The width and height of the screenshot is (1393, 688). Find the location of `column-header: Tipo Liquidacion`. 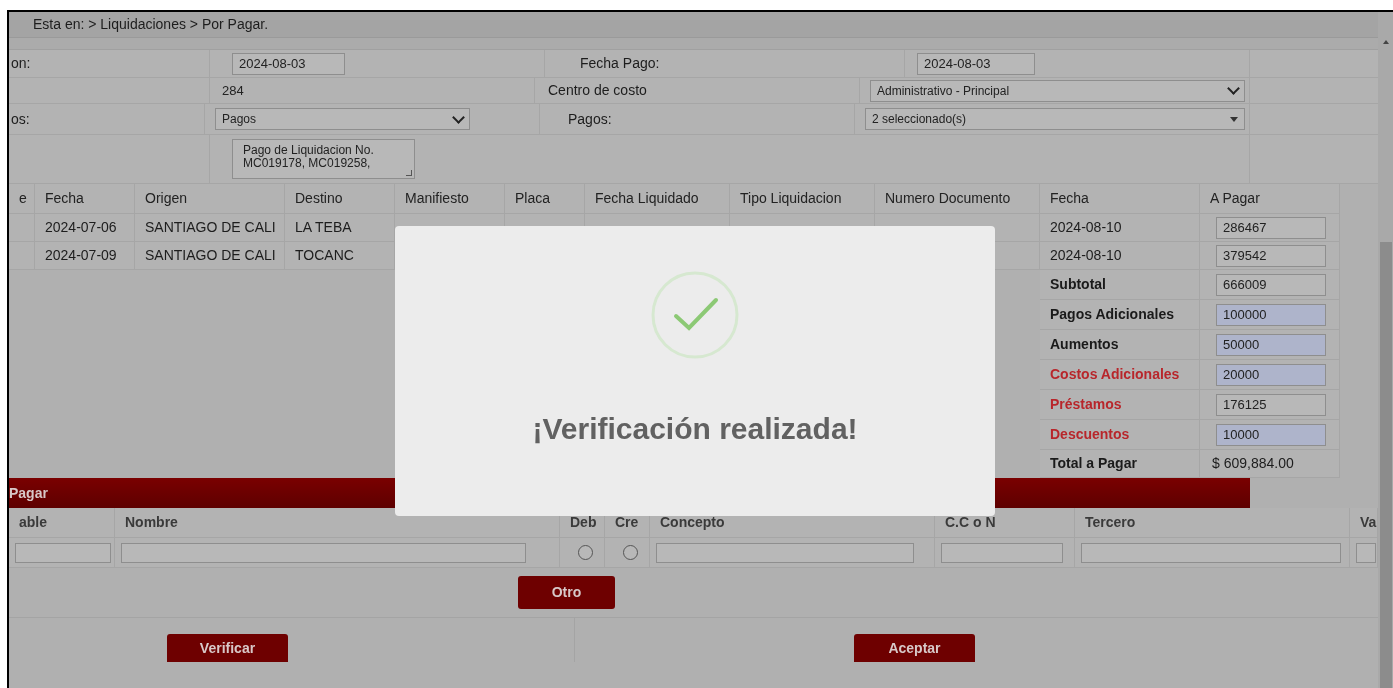

column-header: Tipo Liquidacion is located at coordinates (791, 198).